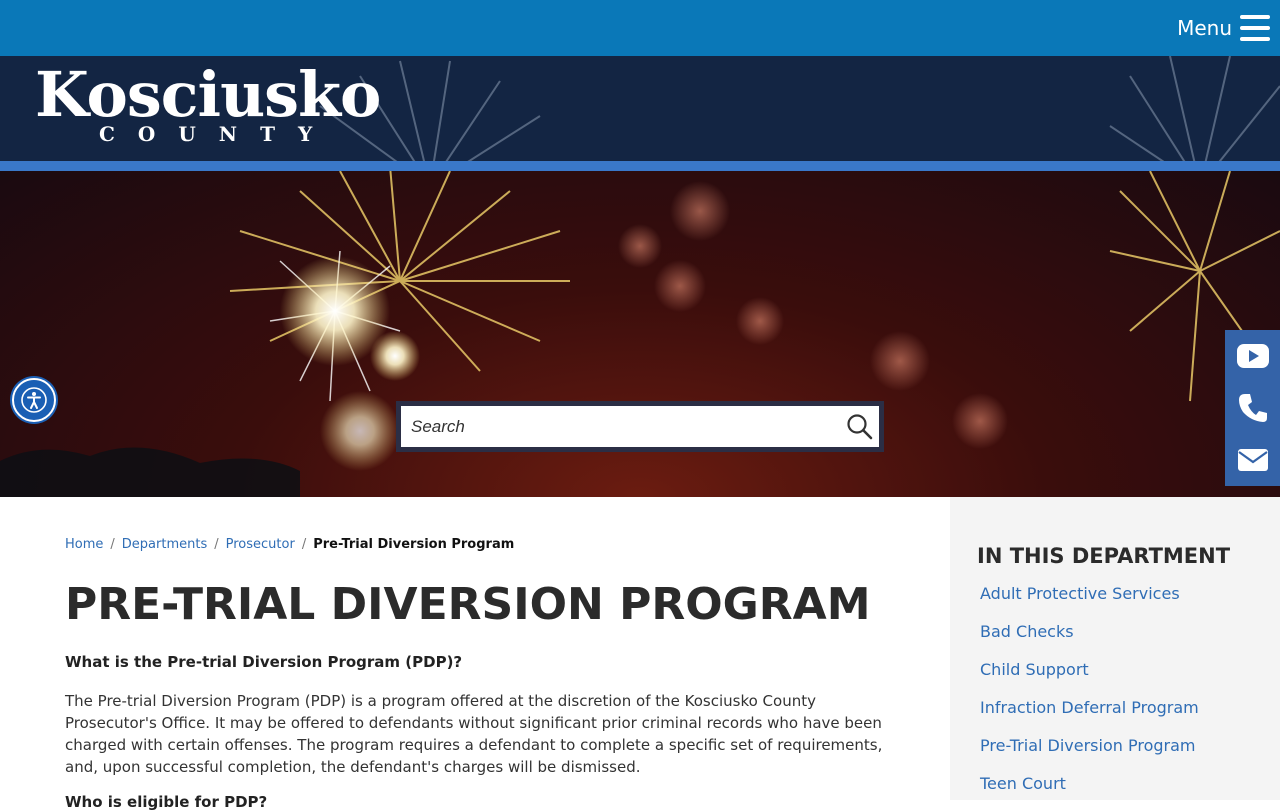 This screenshot has height=812, width=1280. I want to click on accessibility-icon, so click(34, 400).